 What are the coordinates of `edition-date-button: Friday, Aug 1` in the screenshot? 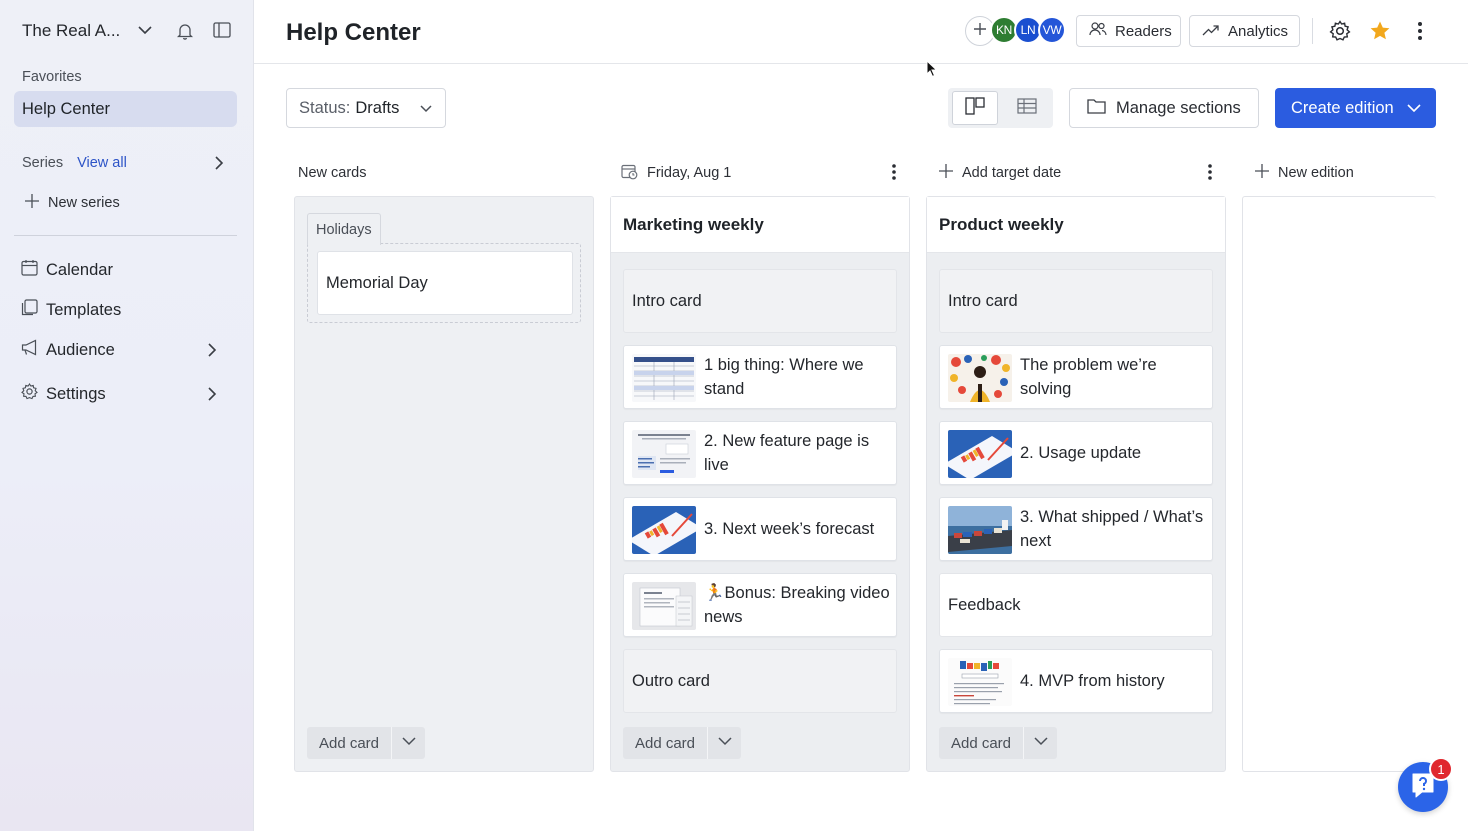 It's located at (676, 173).